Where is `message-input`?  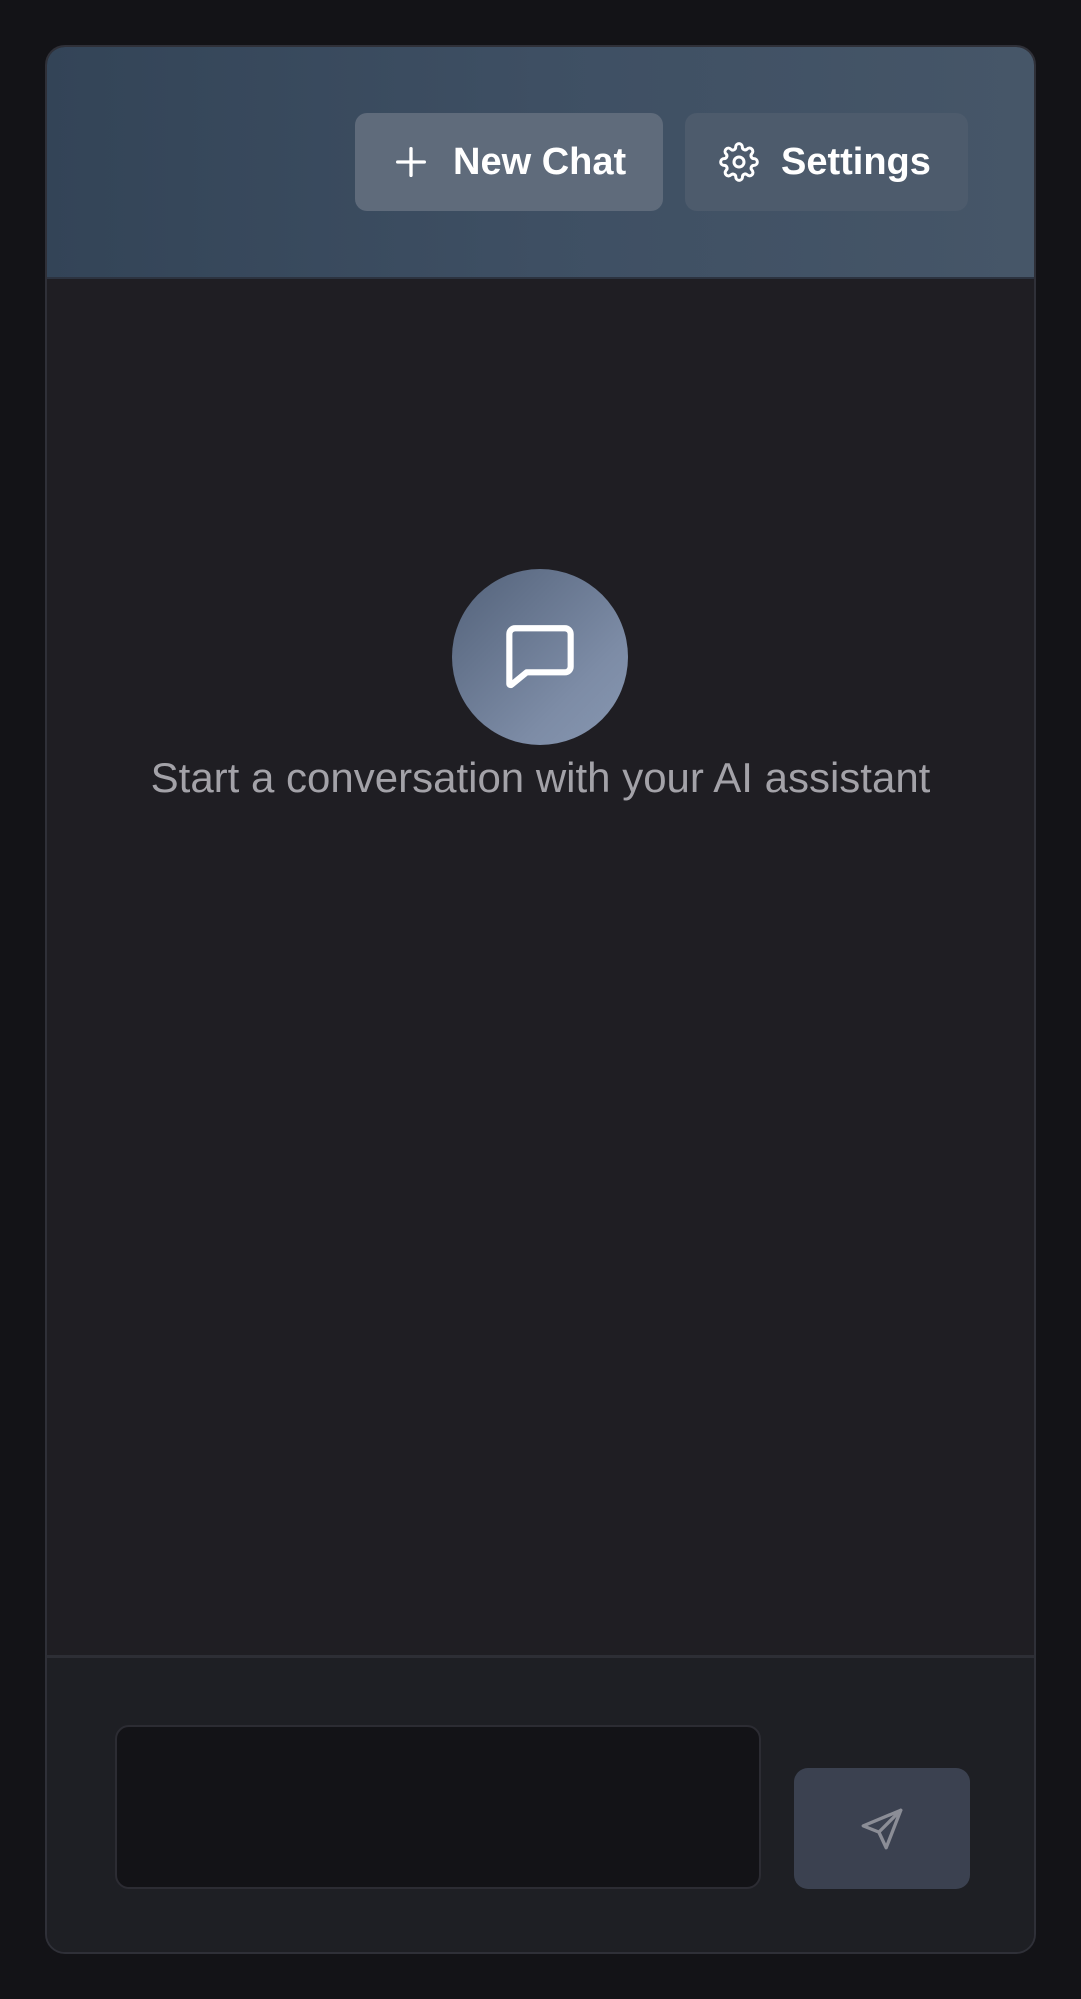
message-input is located at coordinates (438, 1807).